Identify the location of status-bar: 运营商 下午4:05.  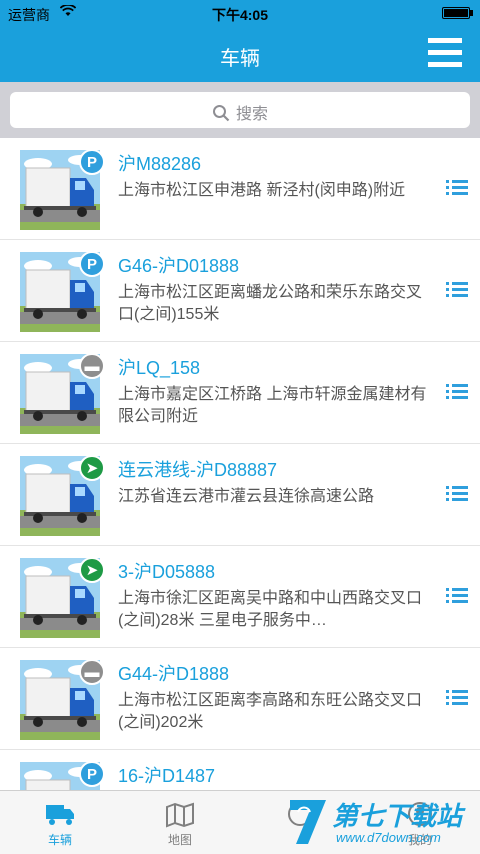
(240, 13).